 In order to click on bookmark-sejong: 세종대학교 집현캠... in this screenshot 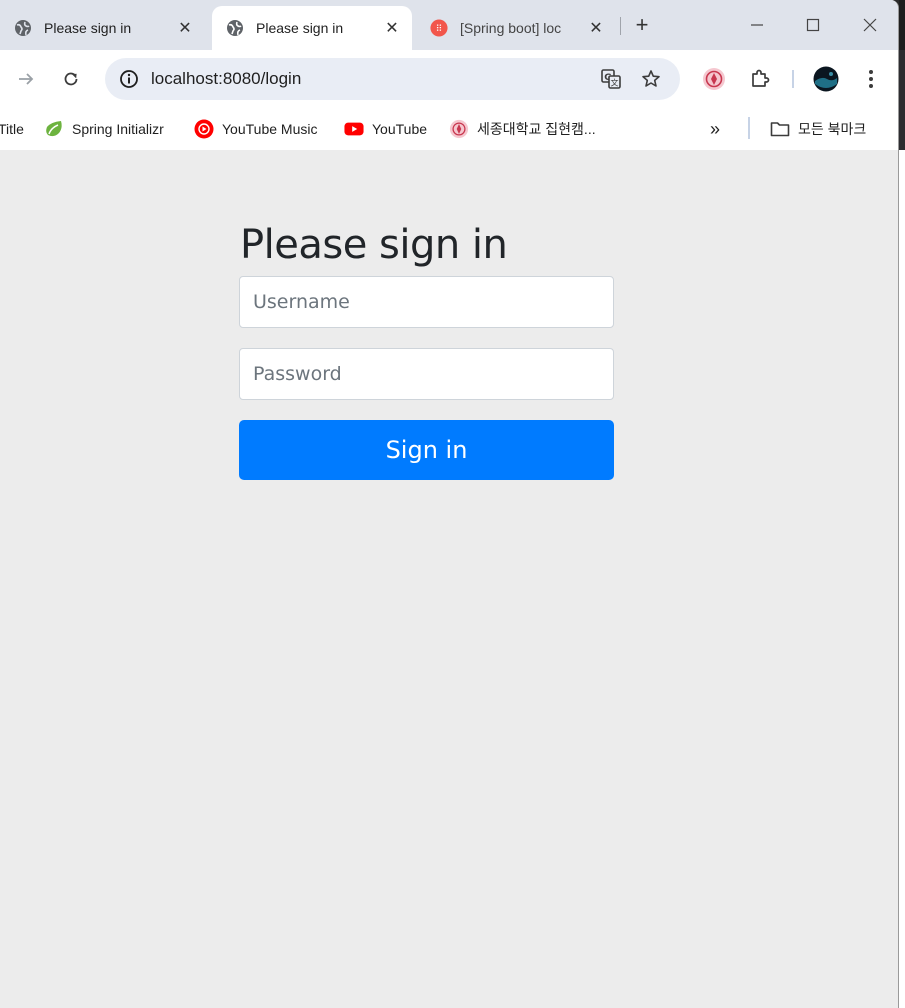, I will do `click(522, 129)`.